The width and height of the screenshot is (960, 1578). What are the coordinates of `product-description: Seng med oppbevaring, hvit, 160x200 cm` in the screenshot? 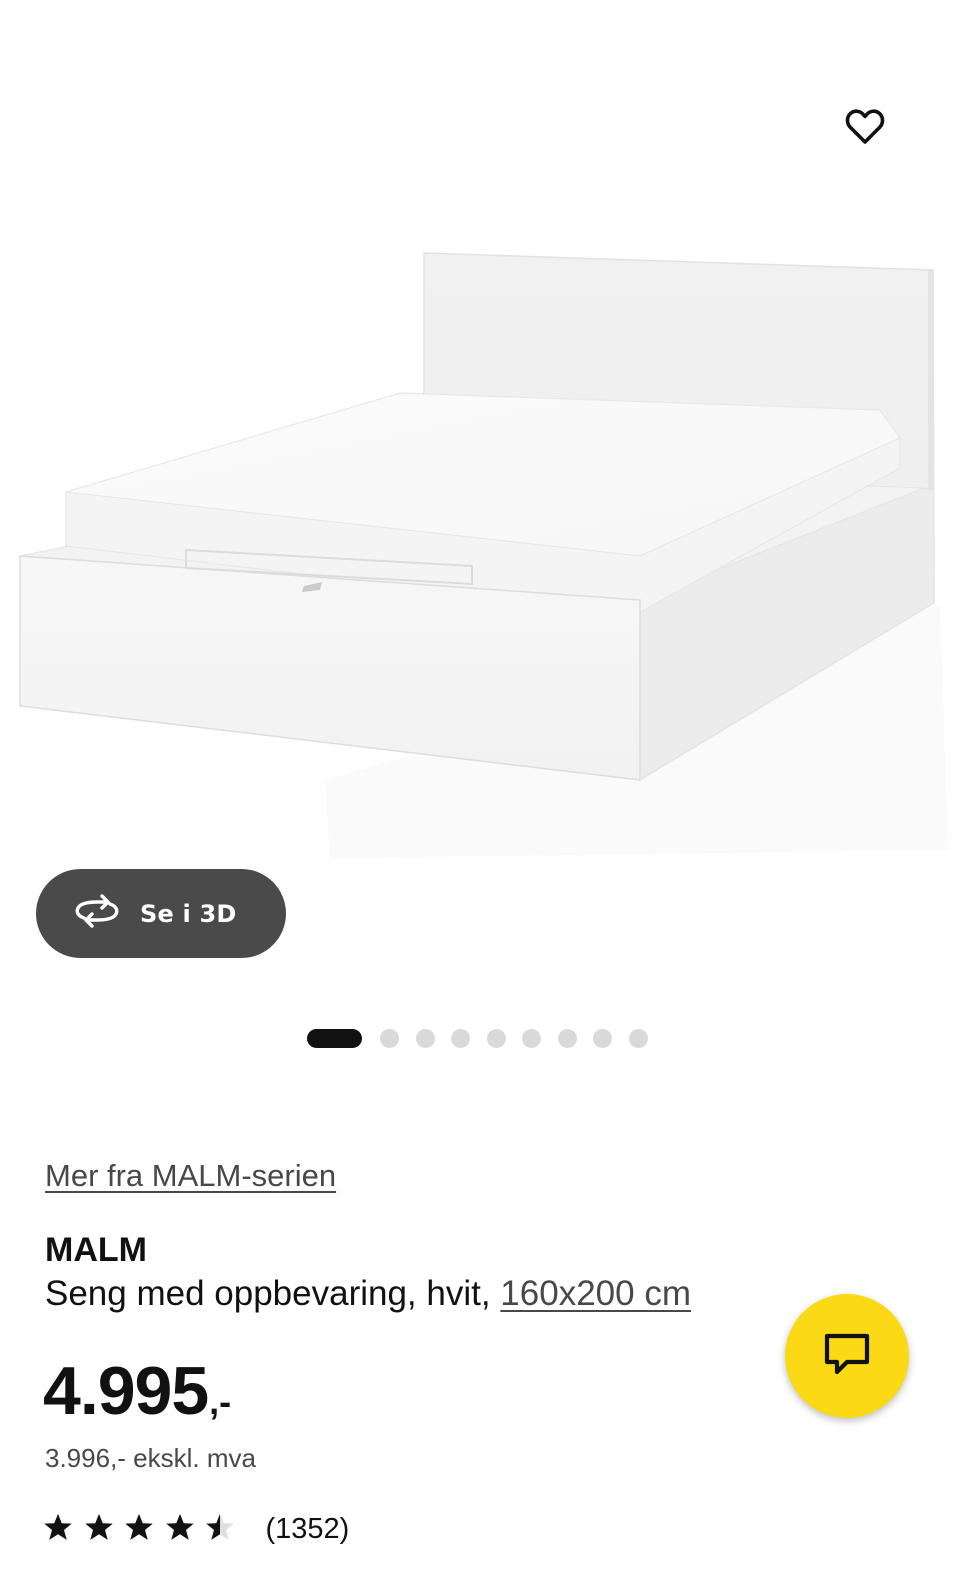 It's located at (368, 1294).